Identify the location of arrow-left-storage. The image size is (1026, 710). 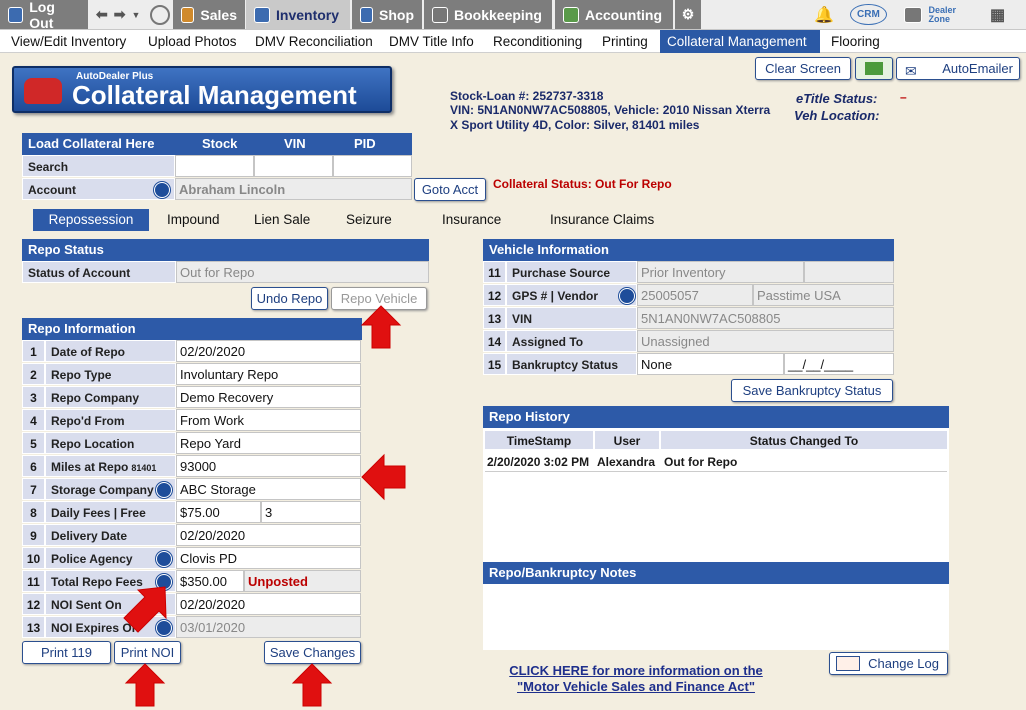
(383, 477).